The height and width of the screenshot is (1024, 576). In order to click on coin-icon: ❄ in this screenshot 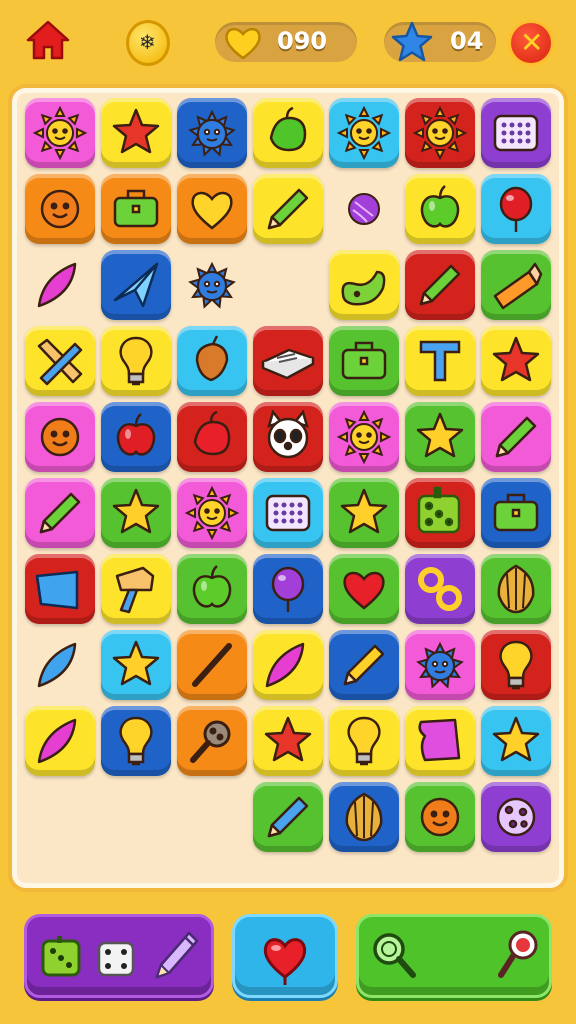, I will do `click(147, 42)`.